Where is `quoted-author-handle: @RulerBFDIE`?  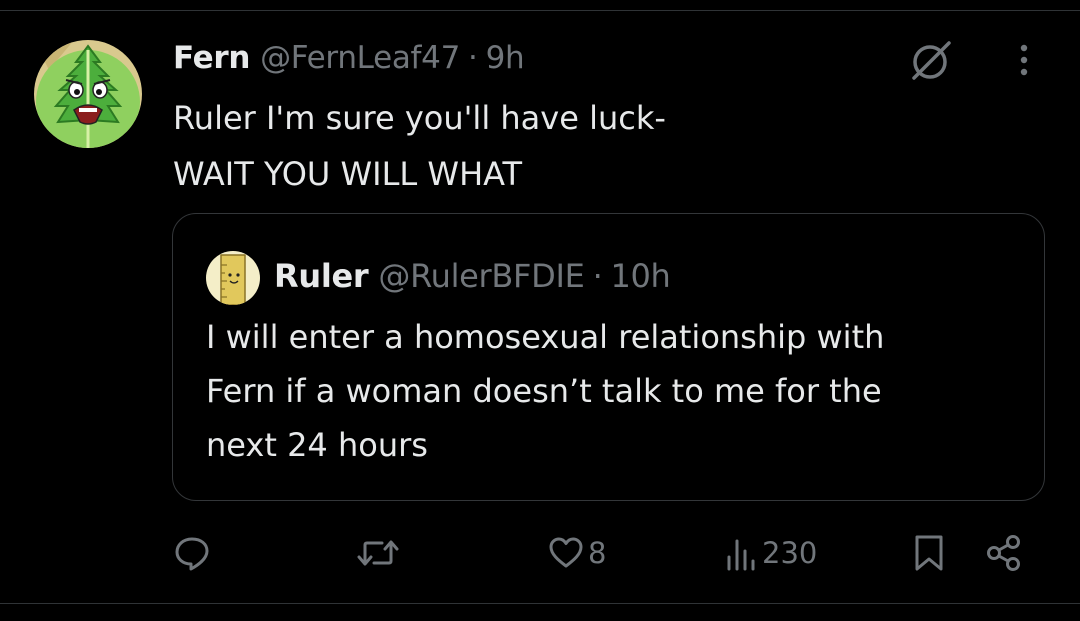
quoted-author-handle: @RulerBFDIE is located at coordinates (481, 276).